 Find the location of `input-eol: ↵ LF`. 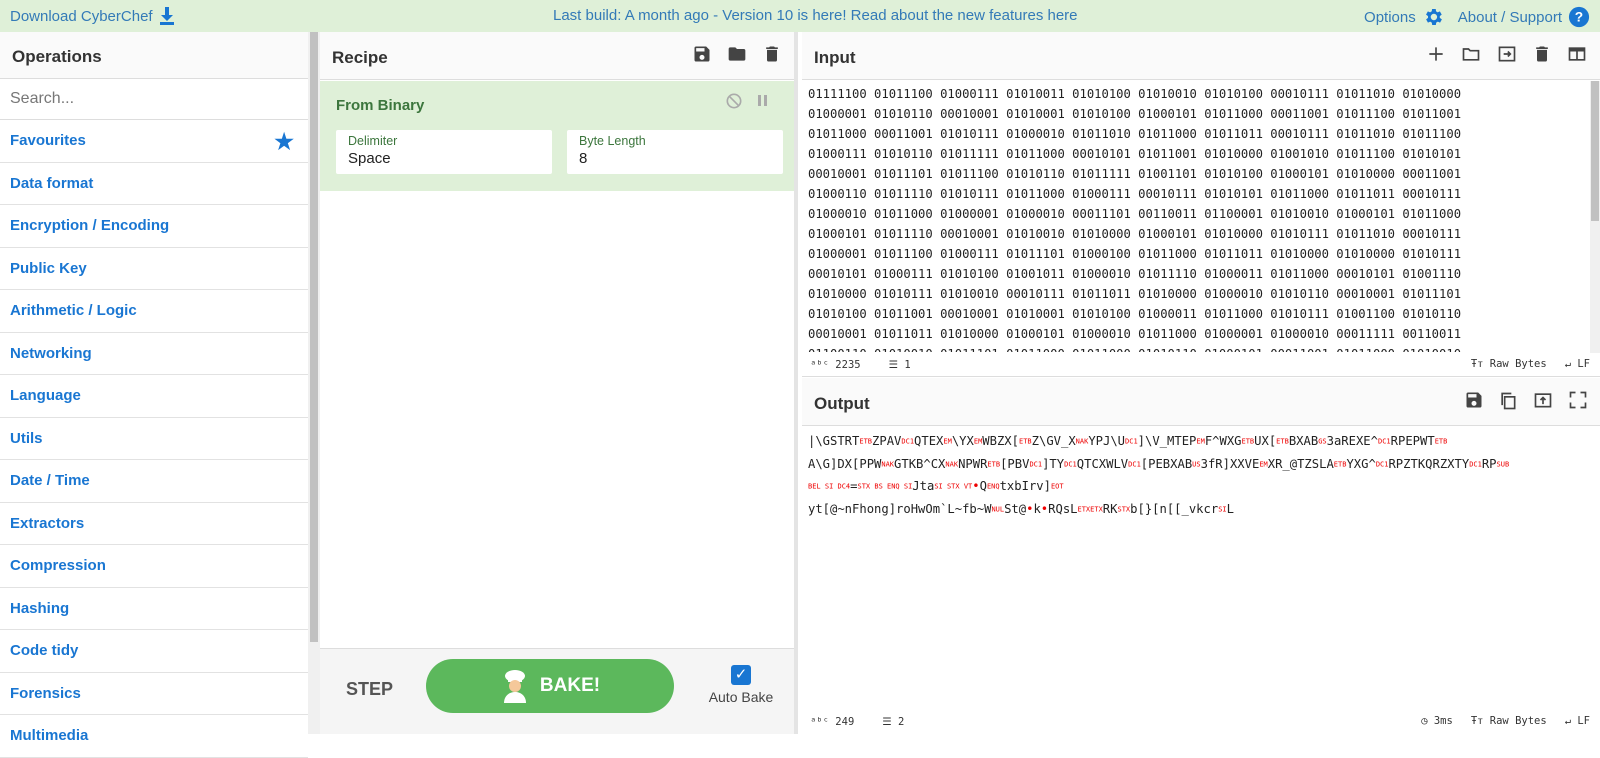

input-eol: ↵ LF is located at coordinates (1577, 364).